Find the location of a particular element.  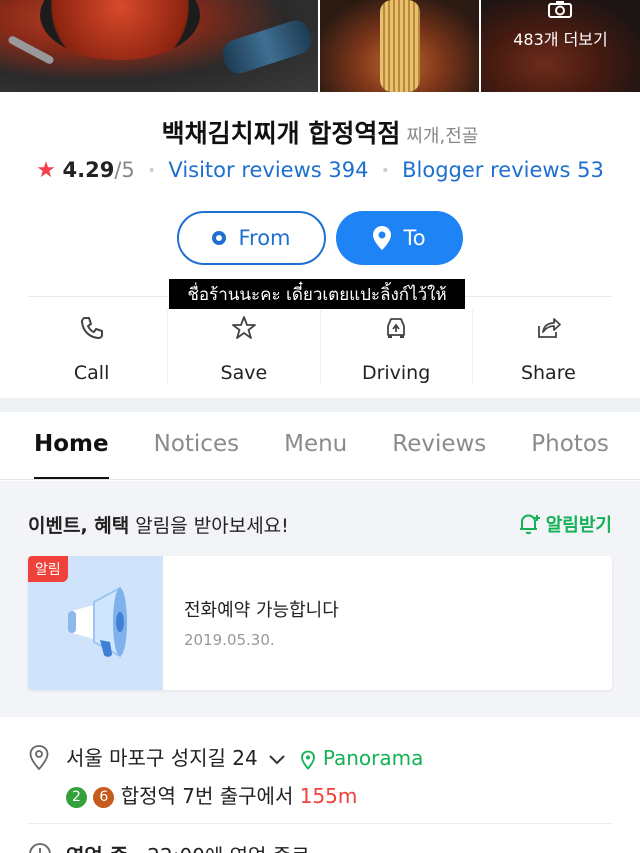

subway-row: 2 6 합정역 7번 출구에서 155m is located at coordinates (328, 794).